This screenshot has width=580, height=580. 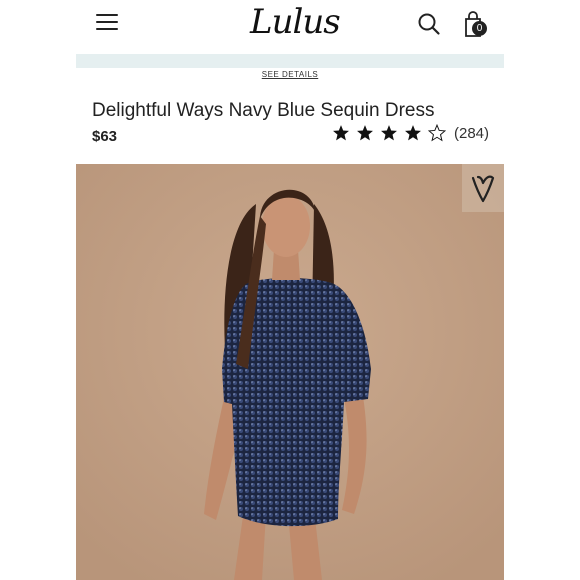 What do you see at coordinates (105, 136) in the screenshot?
I see `product-price: $63` at bounding box center [105, 136].